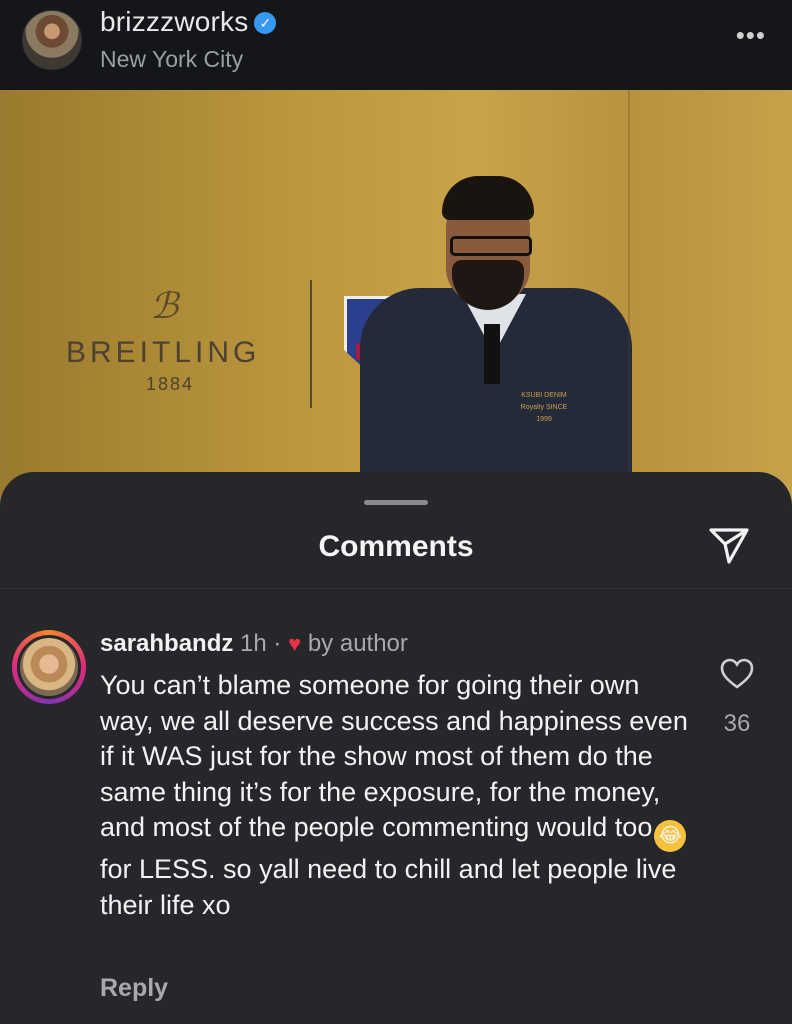 Image resolution: width=792 pixels, height=1024 pixels. I want to click on more-options-icon: •••, so click(751, 35).